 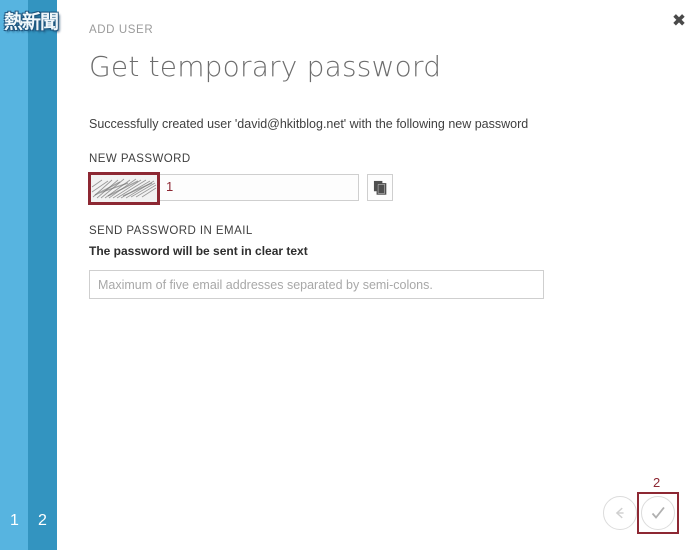 What do you see at coordinates (31, 22) in the screenshot?
I see `site-watermark-logo-text: 熱新聞` at bounding box center [31, 22].